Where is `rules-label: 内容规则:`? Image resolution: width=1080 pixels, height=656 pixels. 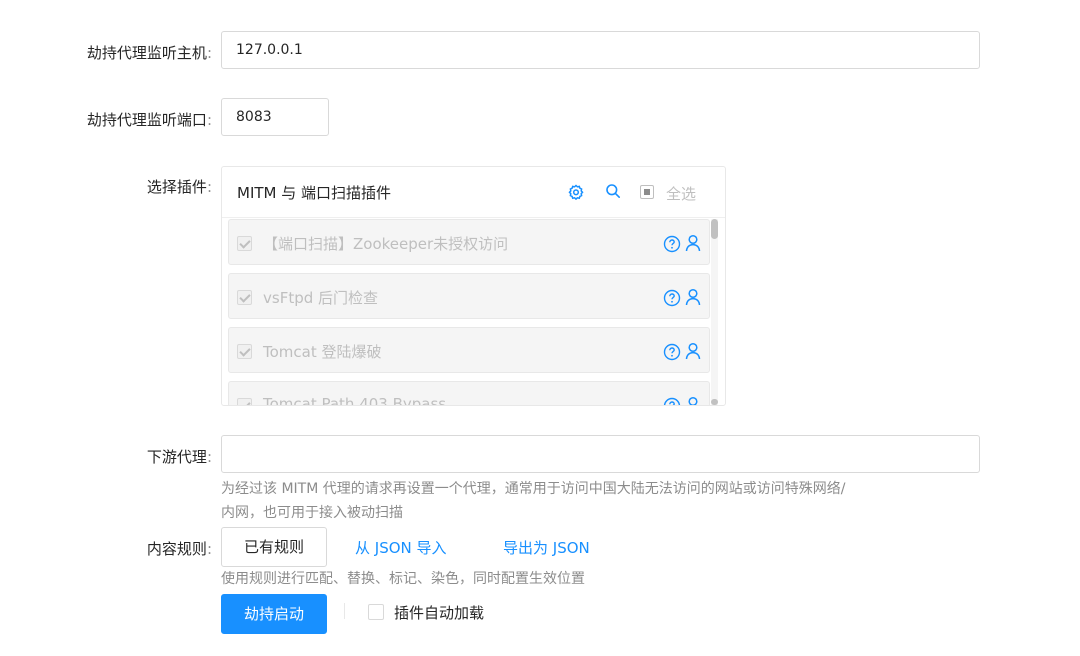 rules-label: 内容规则: is located at coordinates (179, 549).